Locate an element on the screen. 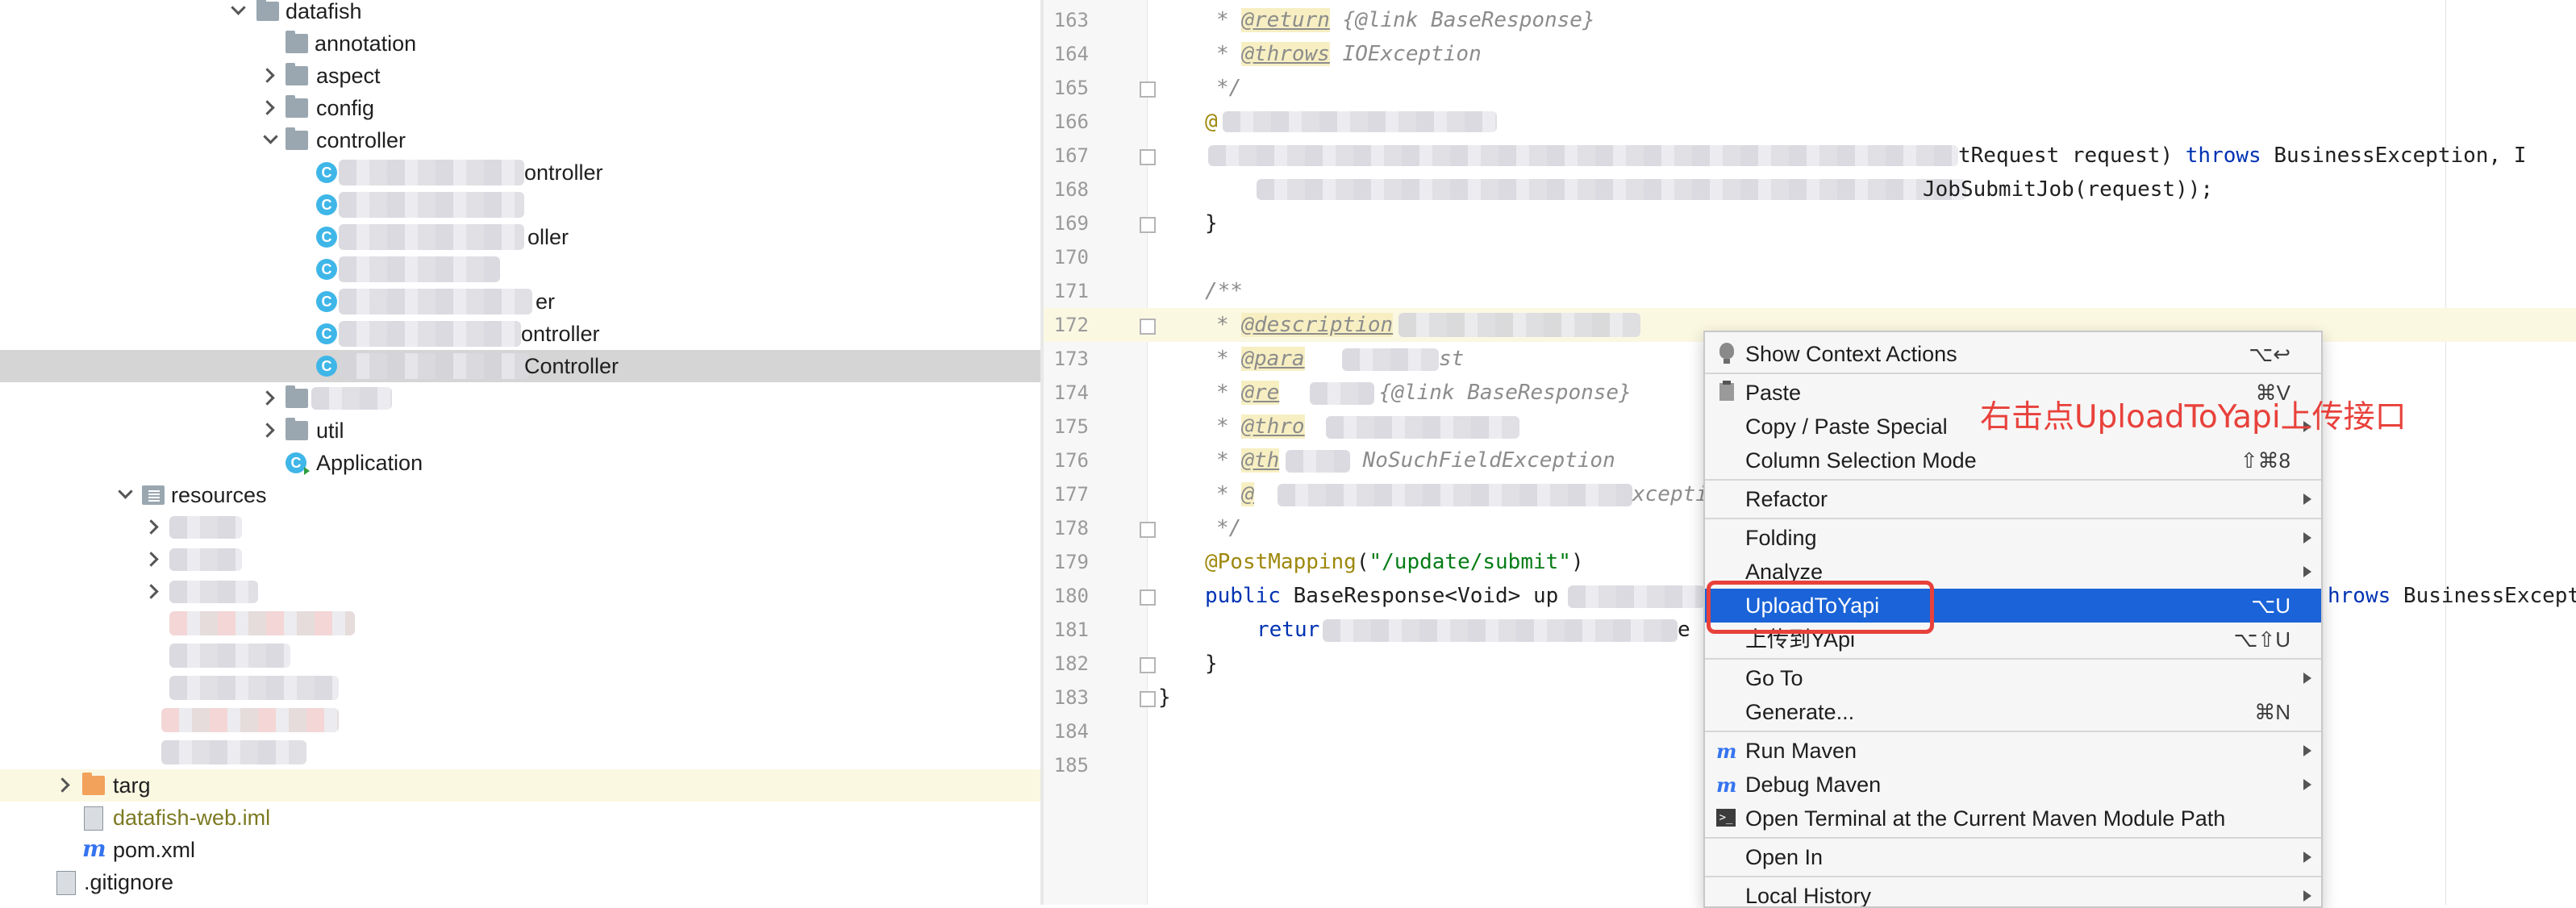 This screenshot has height=908, width=2576. tree-item-annotation: annotation is located at coordinates (520, 43).